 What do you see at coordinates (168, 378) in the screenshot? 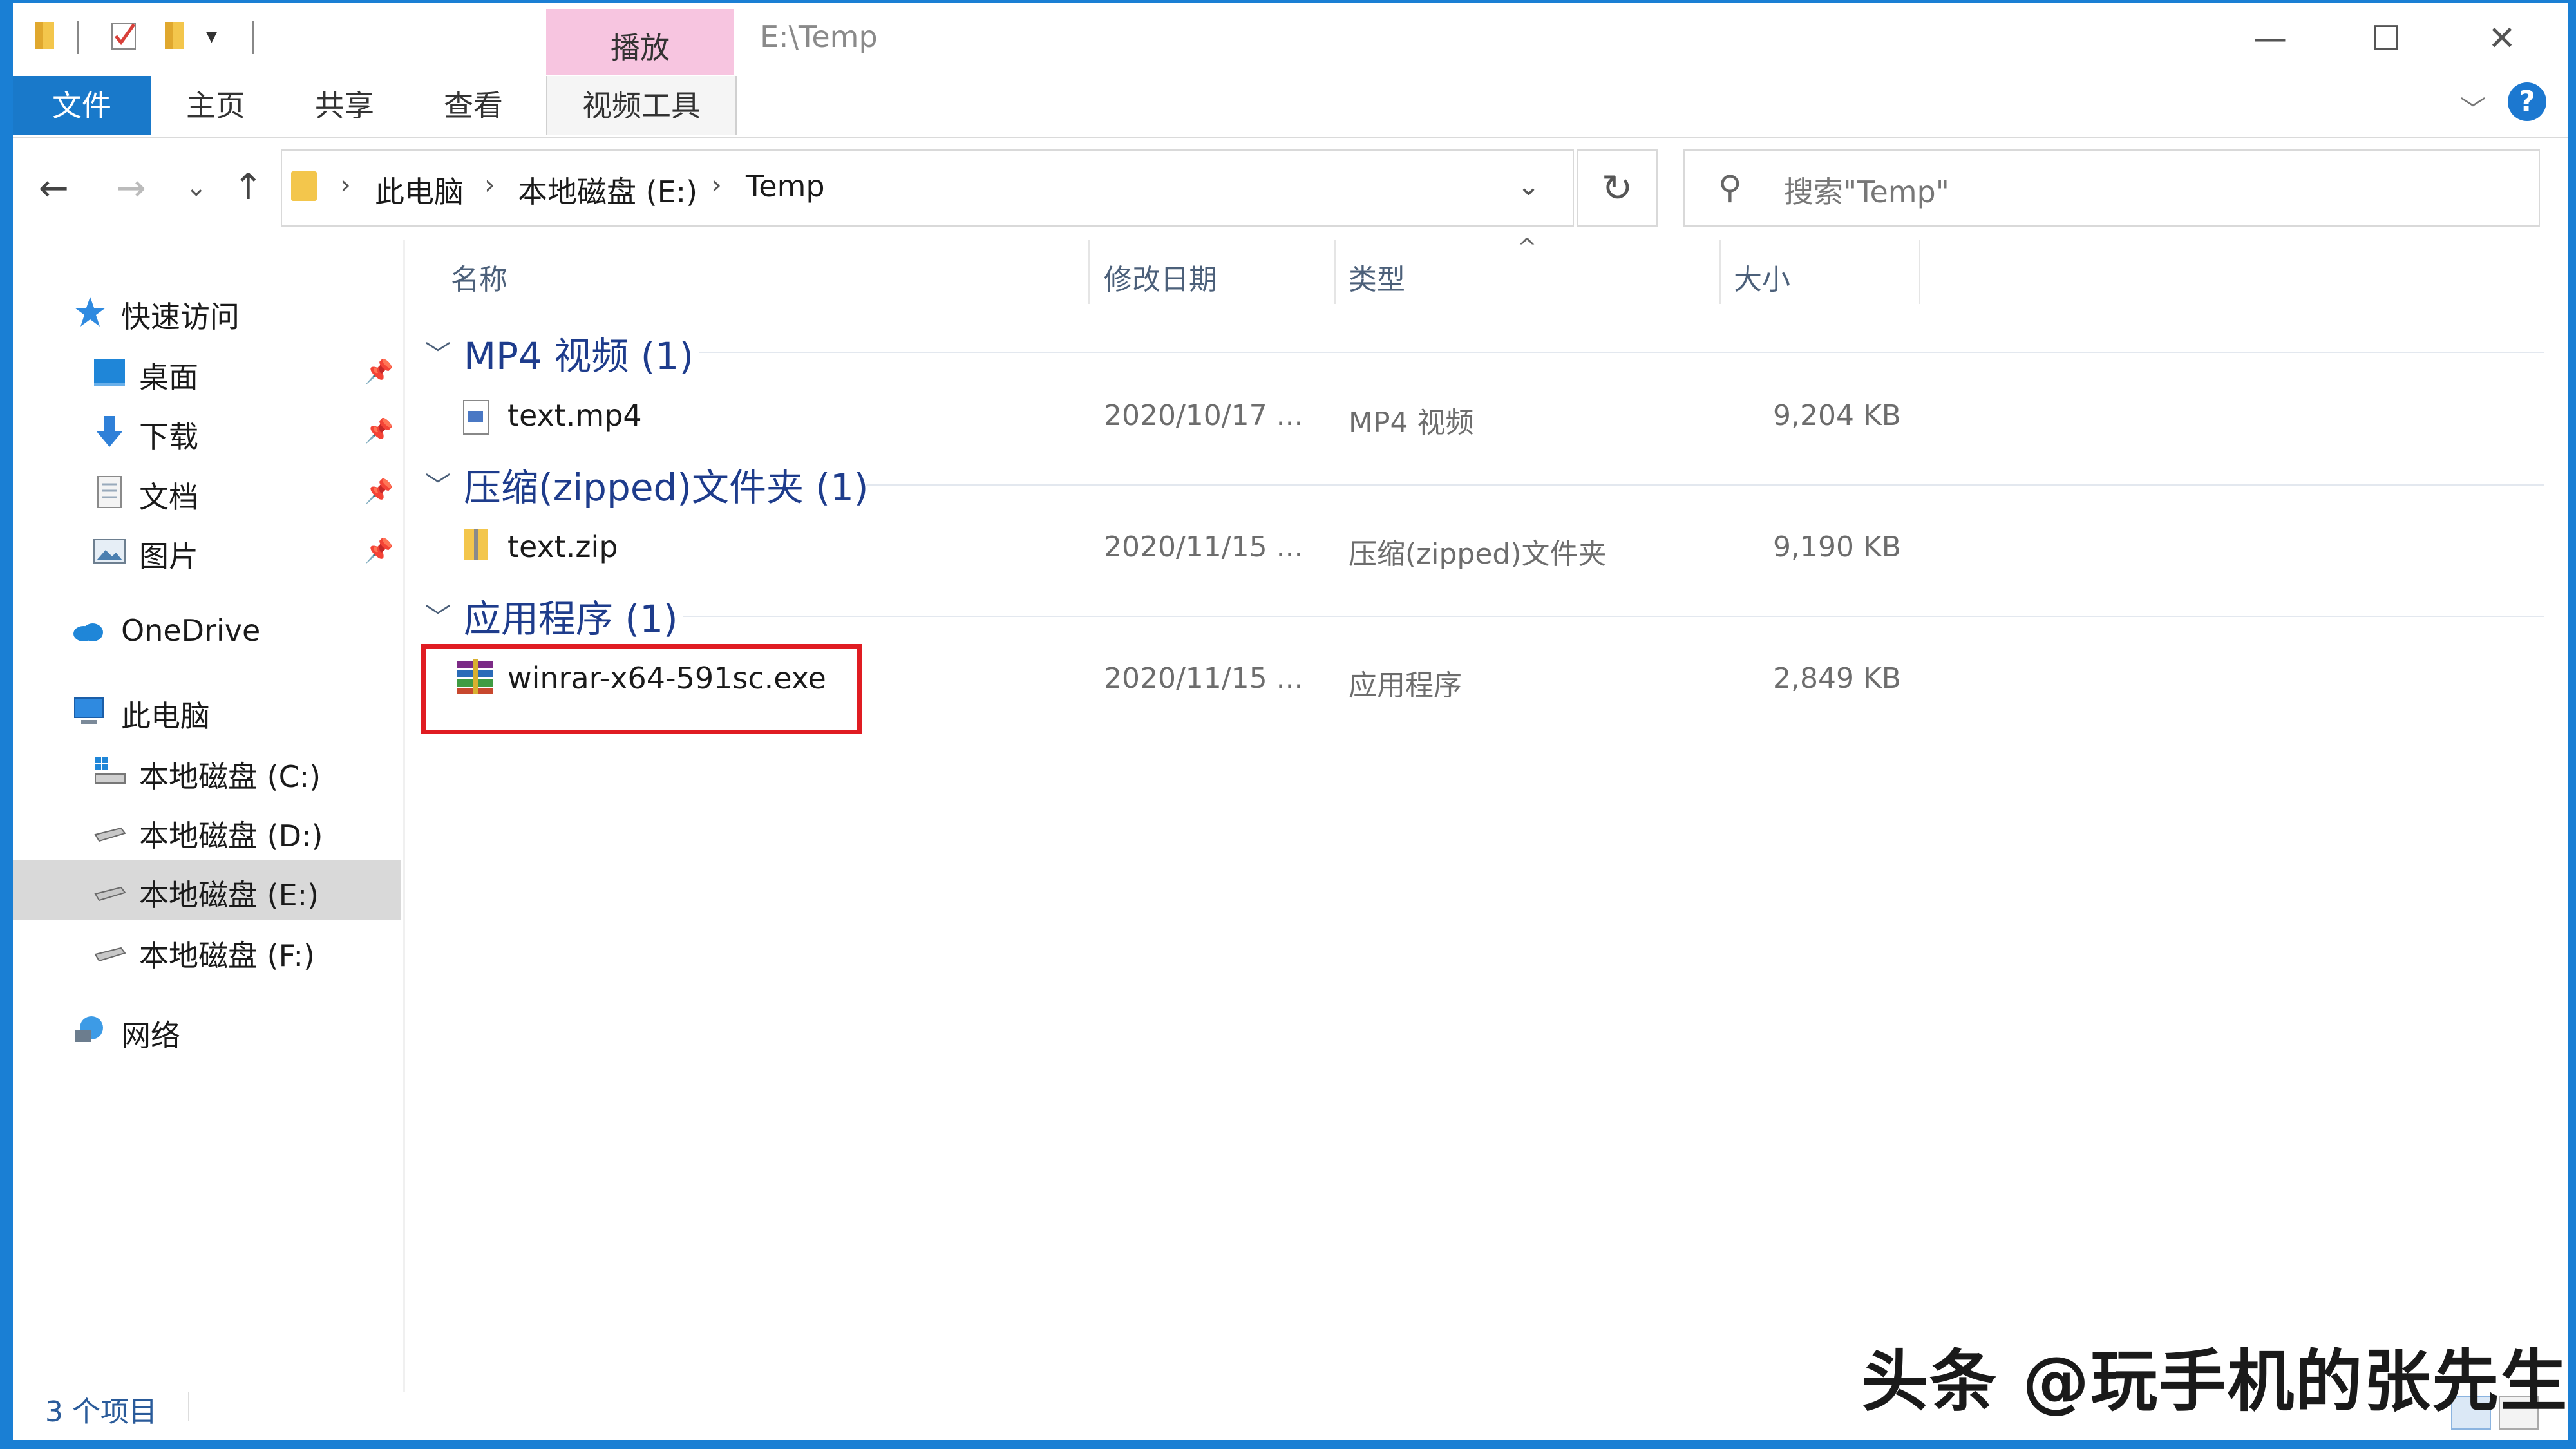
I see `sidebar-item-label: 桌面` at bounding box center [168, 378].